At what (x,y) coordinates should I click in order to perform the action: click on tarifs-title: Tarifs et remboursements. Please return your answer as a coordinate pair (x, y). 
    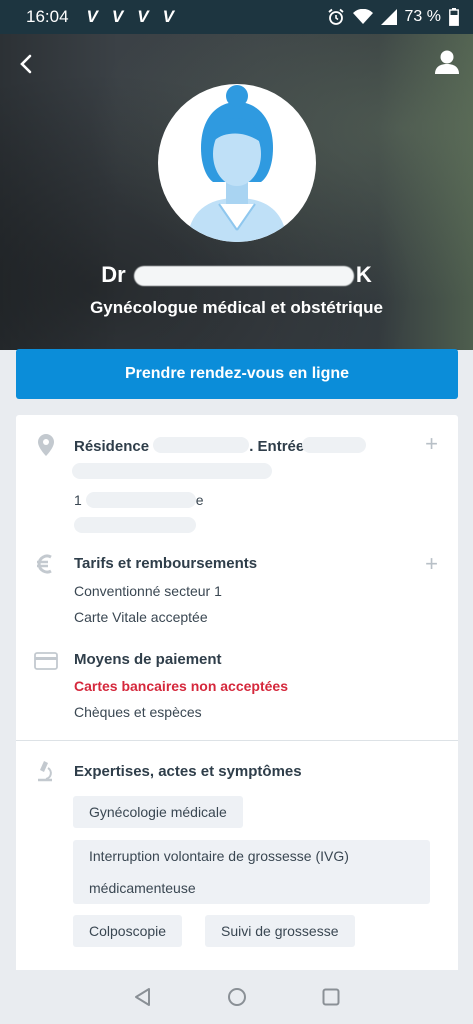
    Looking at the image, I should click on (166, 563).